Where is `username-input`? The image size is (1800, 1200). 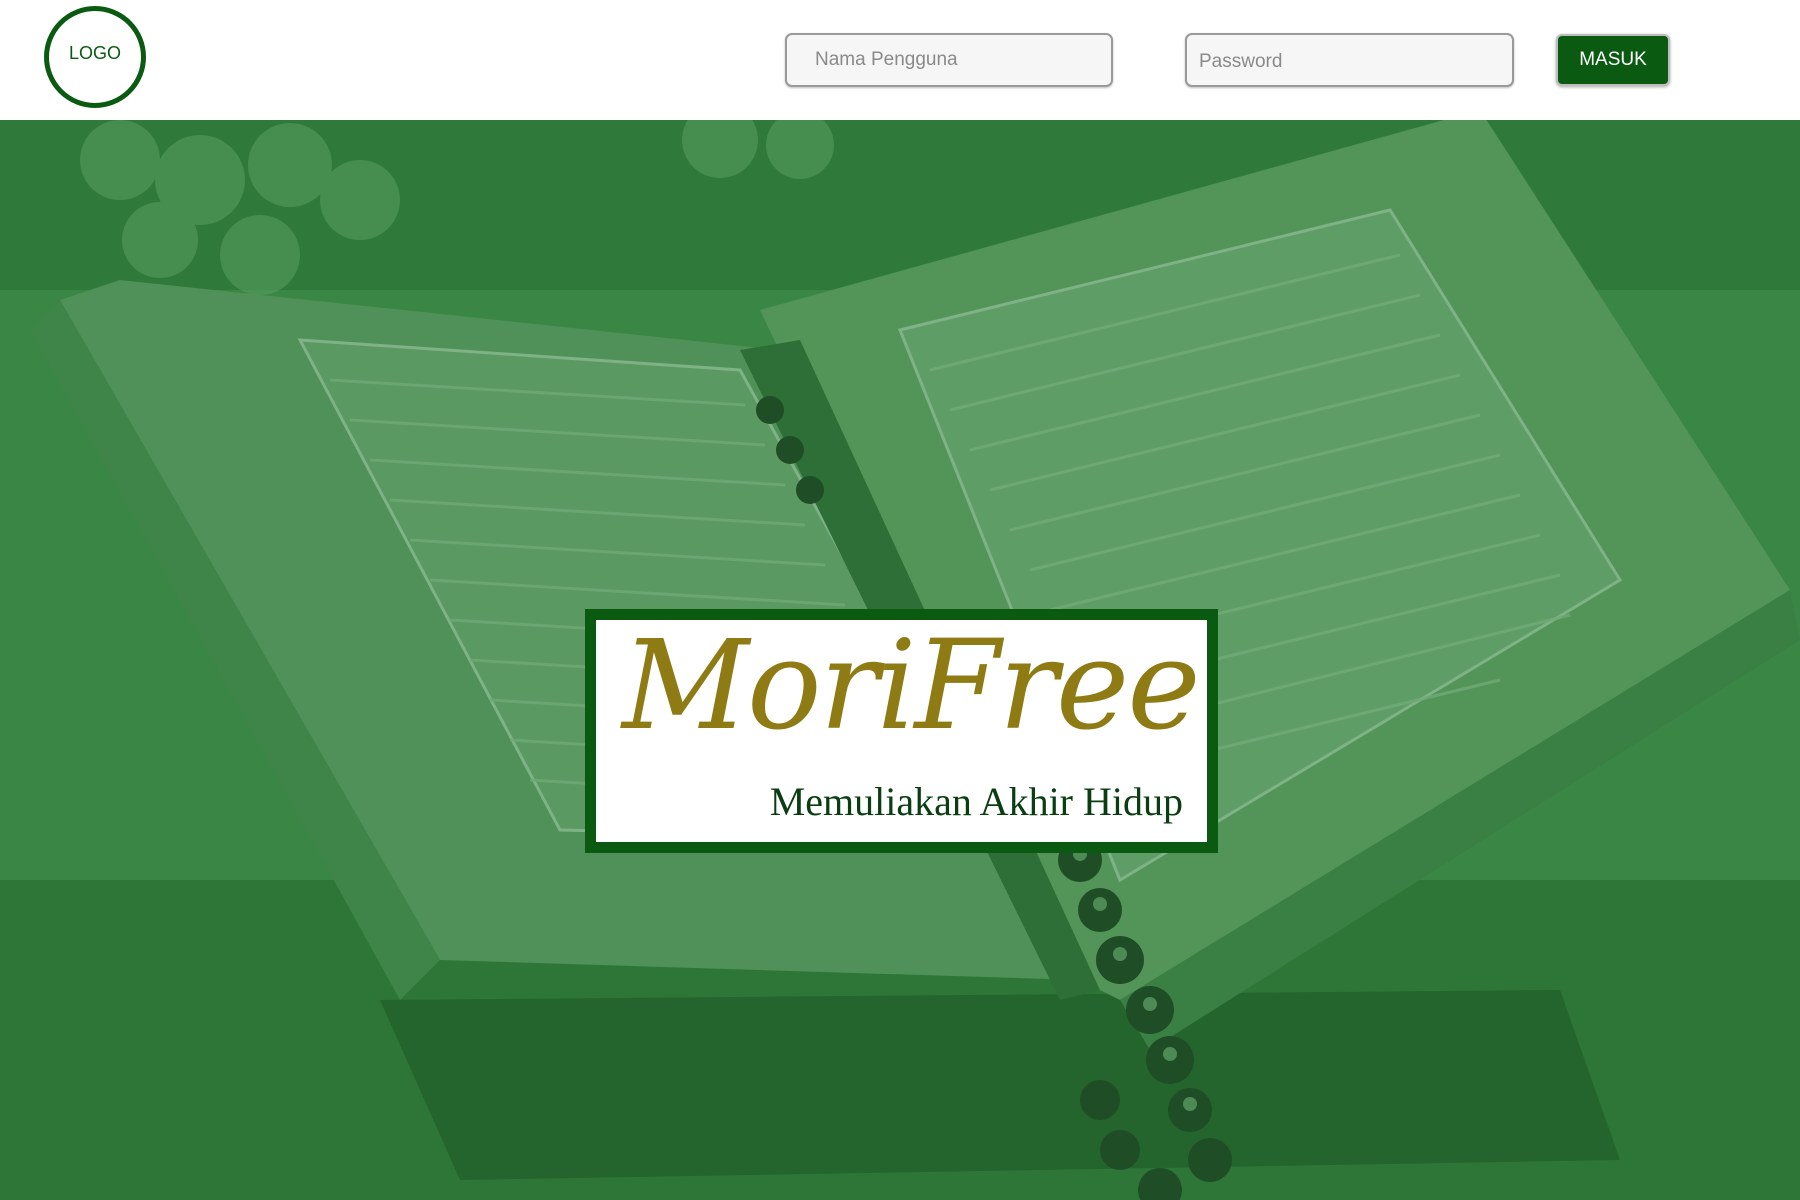
username-input is located at coordinates (949, 60).